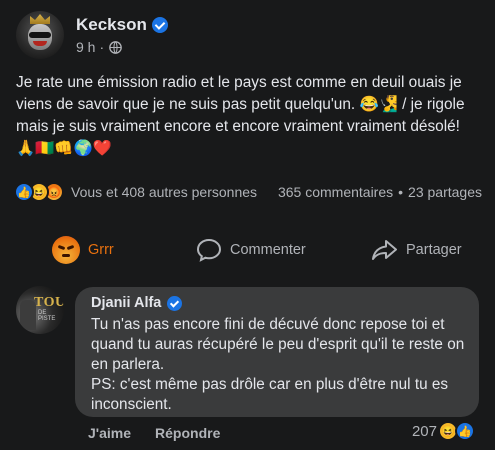 This screenshot has height=450, width=495. I want to click on comment-author-row: Djanii Alfa, so click(279, 303).